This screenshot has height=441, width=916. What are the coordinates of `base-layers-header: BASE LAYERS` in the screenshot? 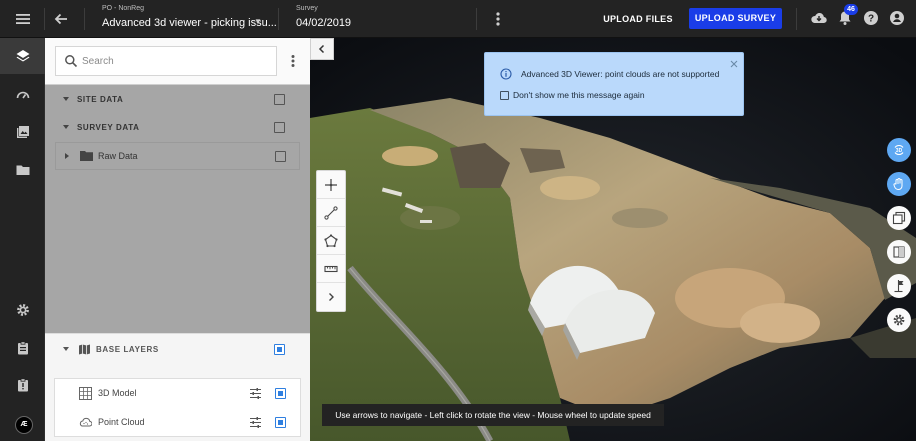 It's located at (177, 349).